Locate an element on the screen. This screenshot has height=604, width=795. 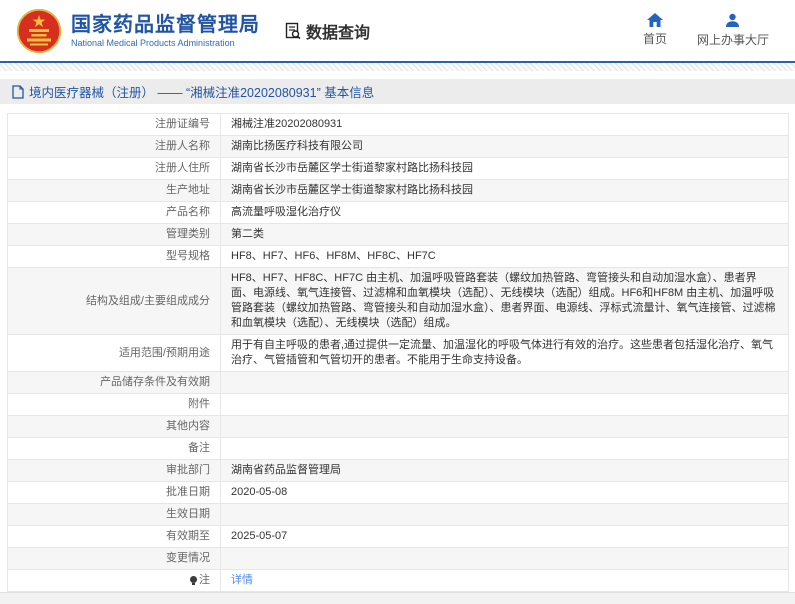
table-row: 注册人住所 湖南省长沙市岳麓区学士街道黎家村路比扬科技园 is located at coordinates (398, 168).